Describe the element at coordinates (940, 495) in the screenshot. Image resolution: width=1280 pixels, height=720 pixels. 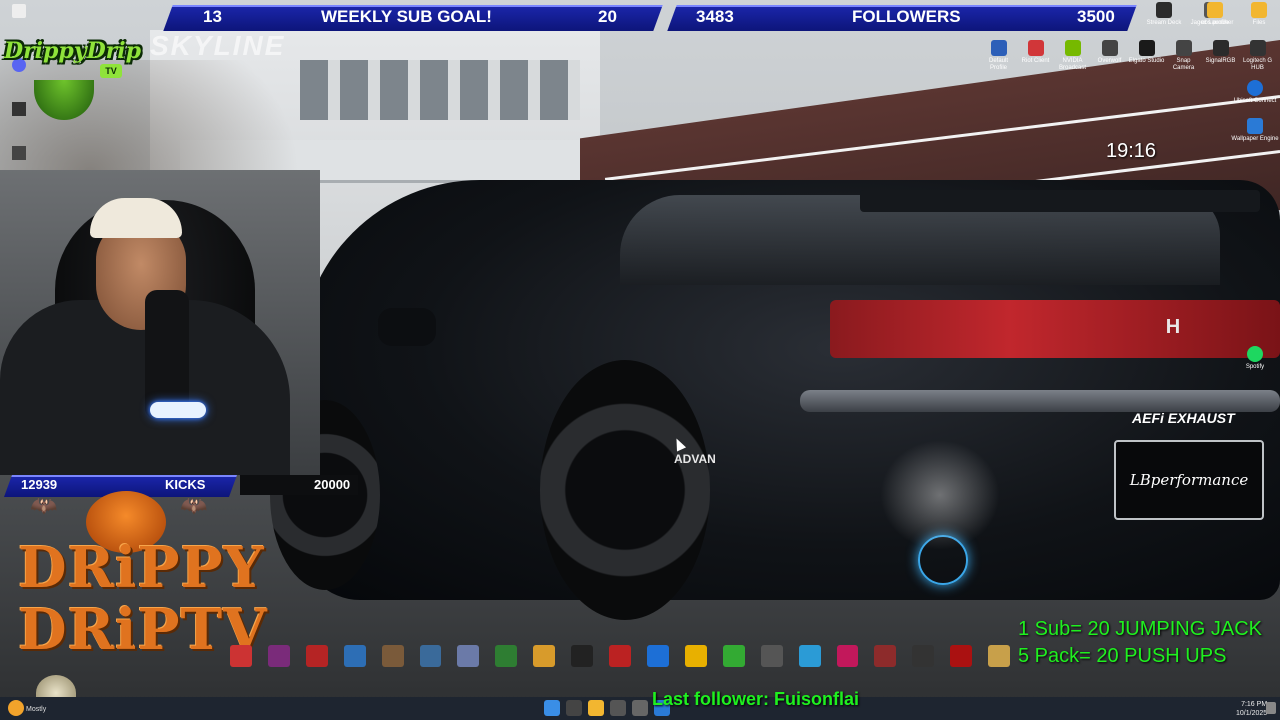
I see `exhaust-smoke` at that location.